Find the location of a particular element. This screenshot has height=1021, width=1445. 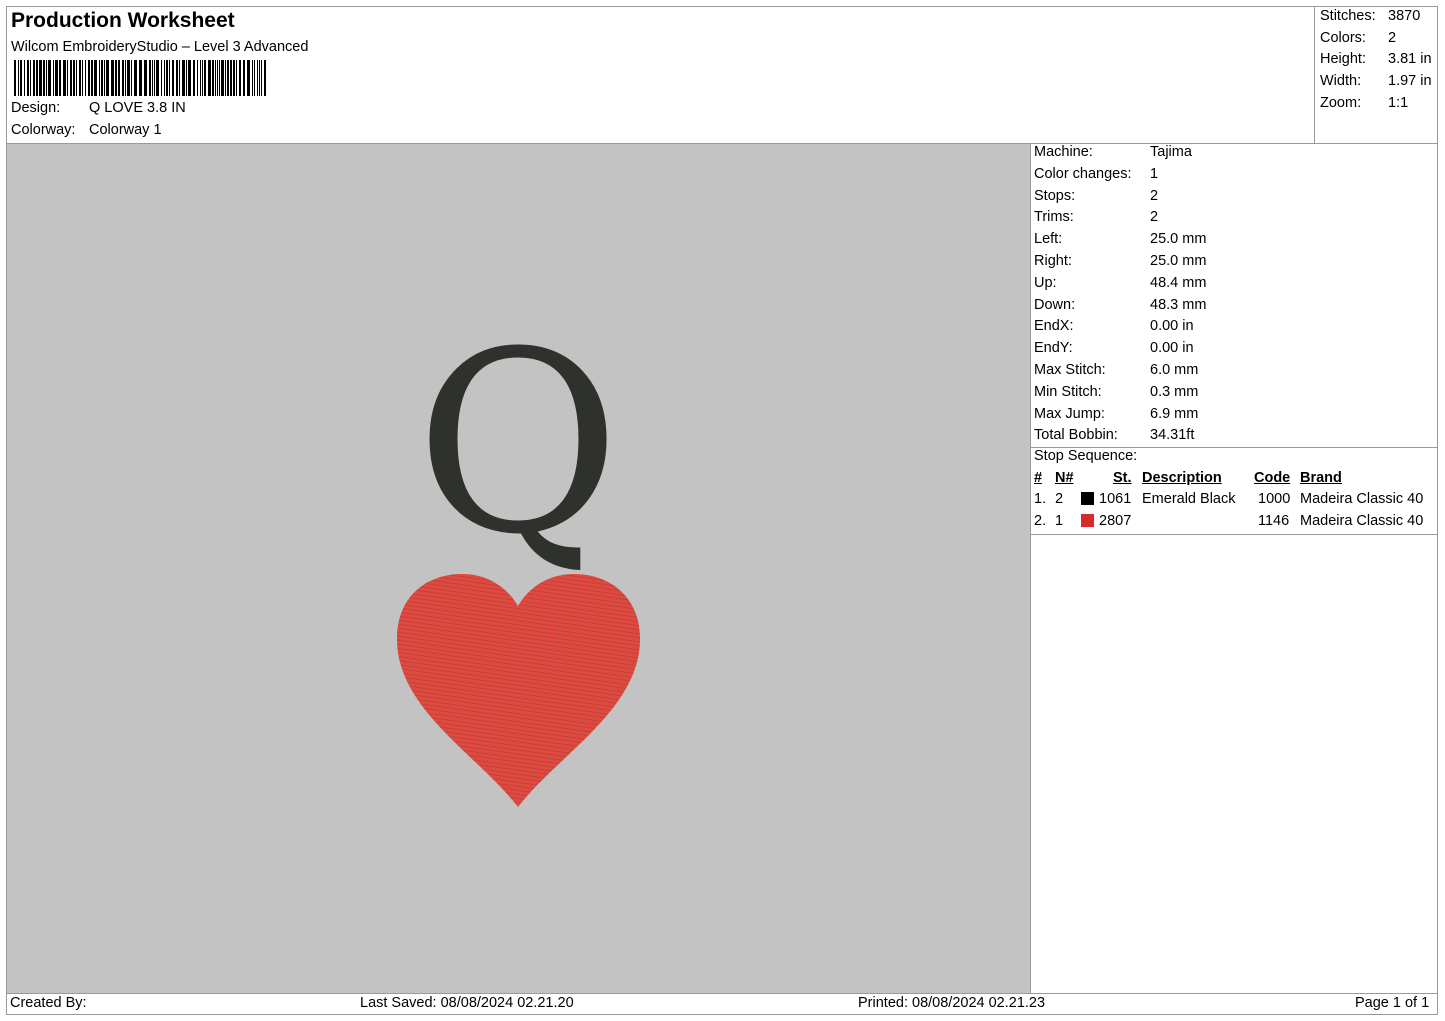

summary-row-zoom: Zoom: 1:1 is located at coordinates (1364, 103).